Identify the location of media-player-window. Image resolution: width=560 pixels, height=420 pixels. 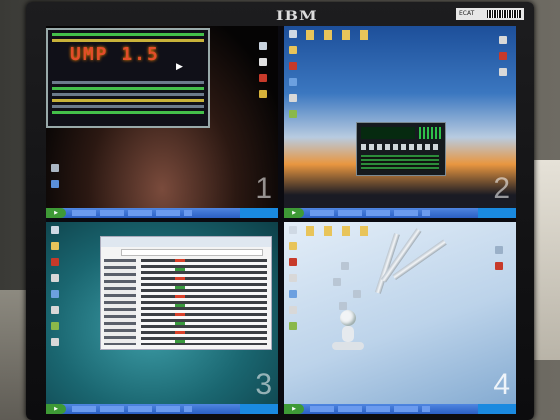
(401, 149).